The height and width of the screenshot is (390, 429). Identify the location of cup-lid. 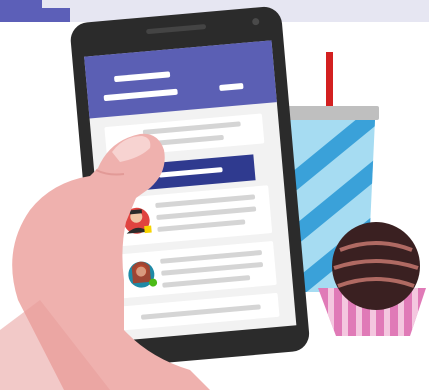
(332, 113).